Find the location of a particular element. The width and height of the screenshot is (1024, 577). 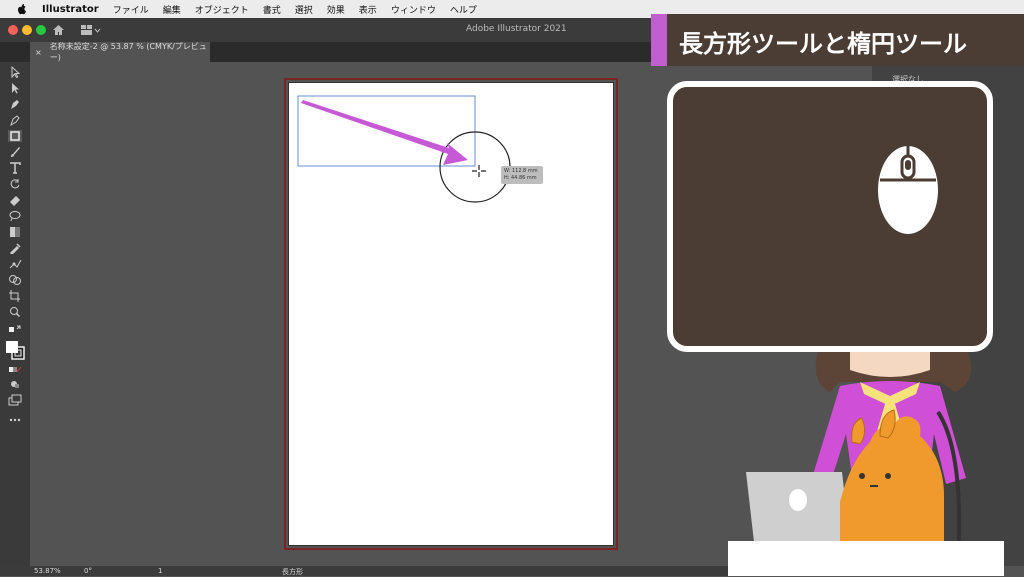

app-menu: Illustrator is located at coordinates (70, 9).